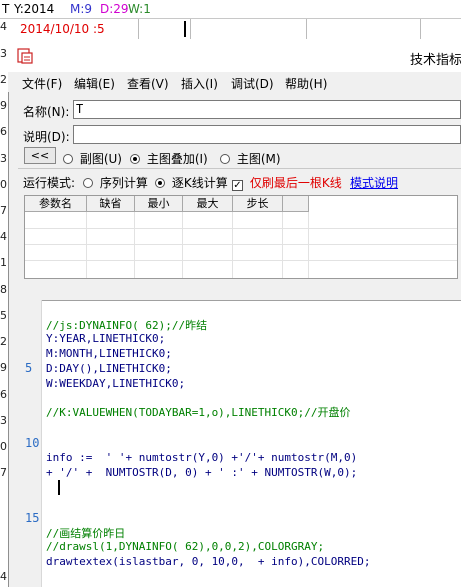 Image resolution: width=461 pixels, height=588 pixels. What do you see at coordinates (114, 9) in the screenshot?
I see `indicator-day: D:29` at bounding box center [114, 9].